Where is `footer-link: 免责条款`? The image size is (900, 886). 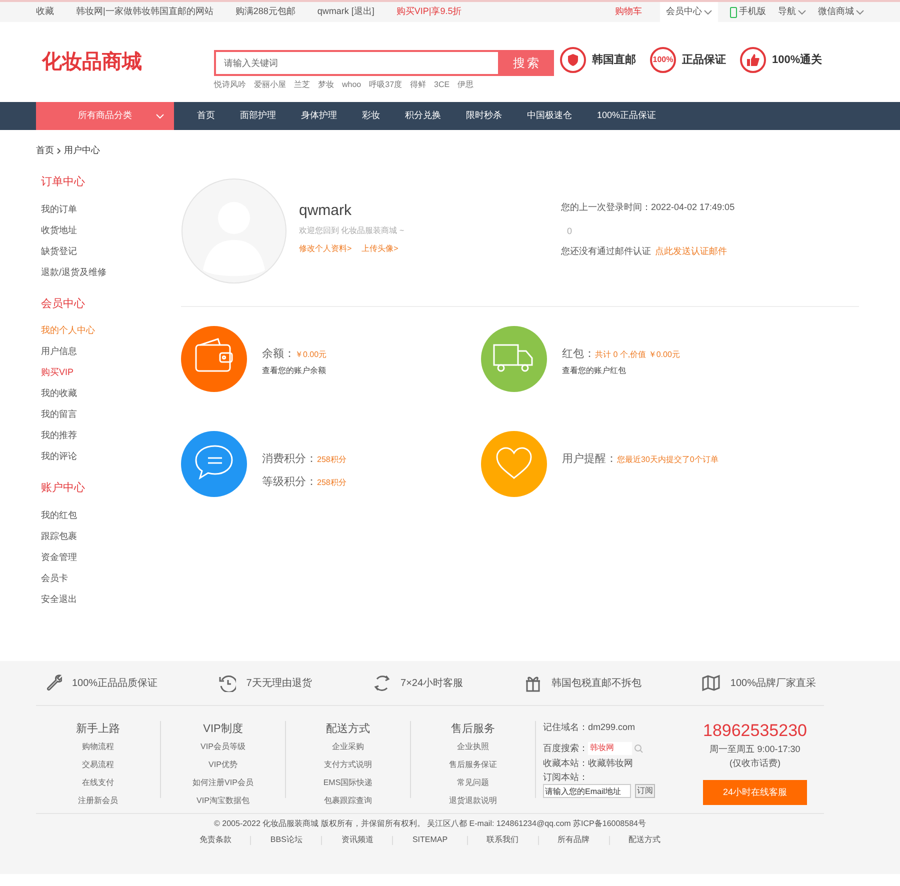
footer-link: 免责条款 is located at coordinates (215, 840).